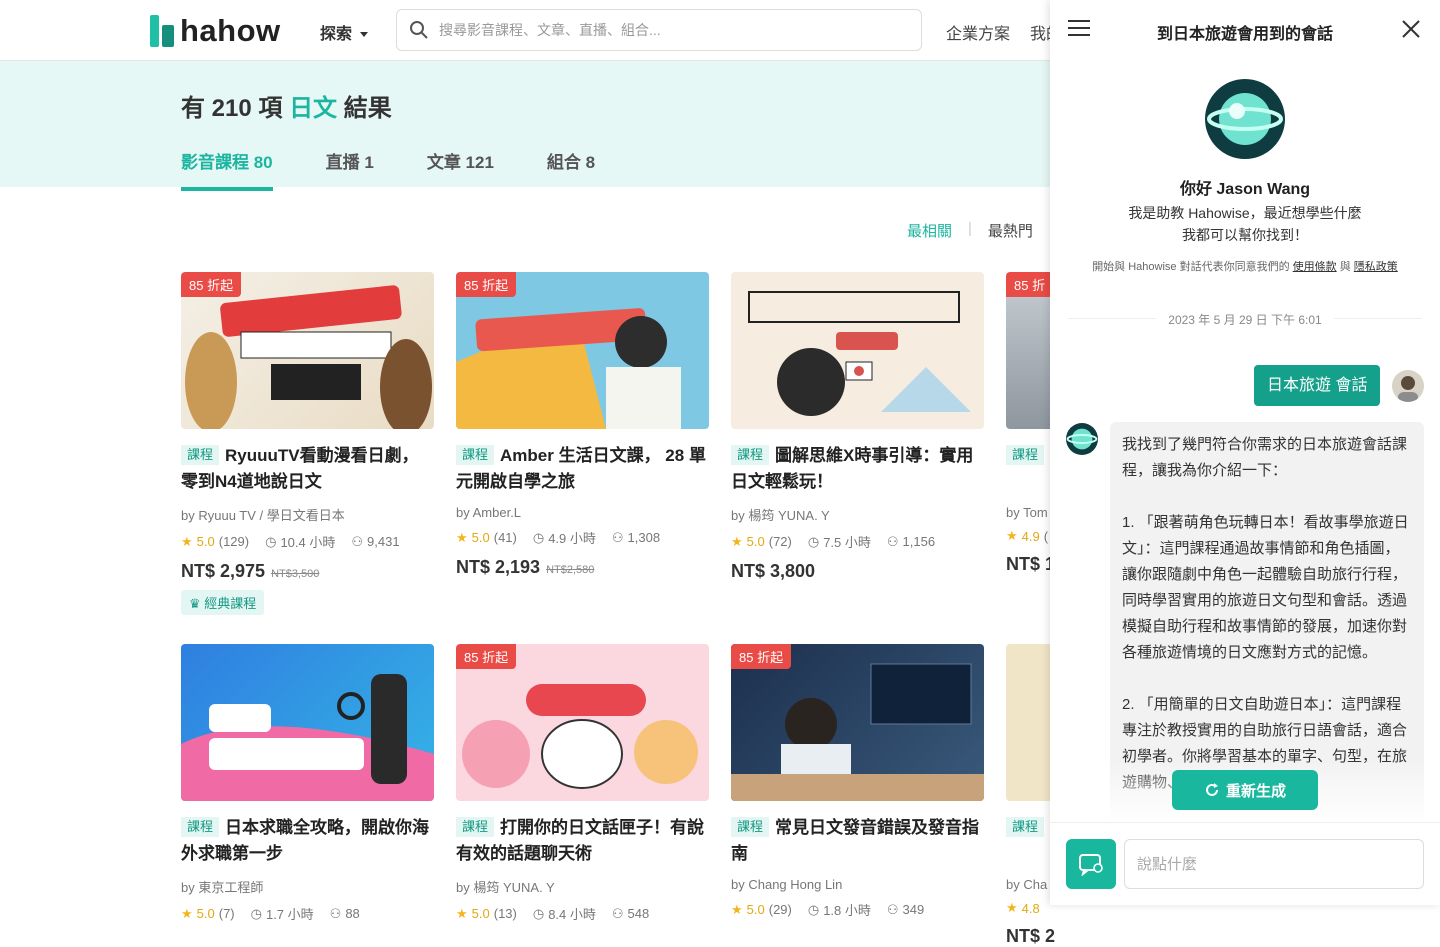  I want to click on course-price: NT$ 2, so click(1132, 936).